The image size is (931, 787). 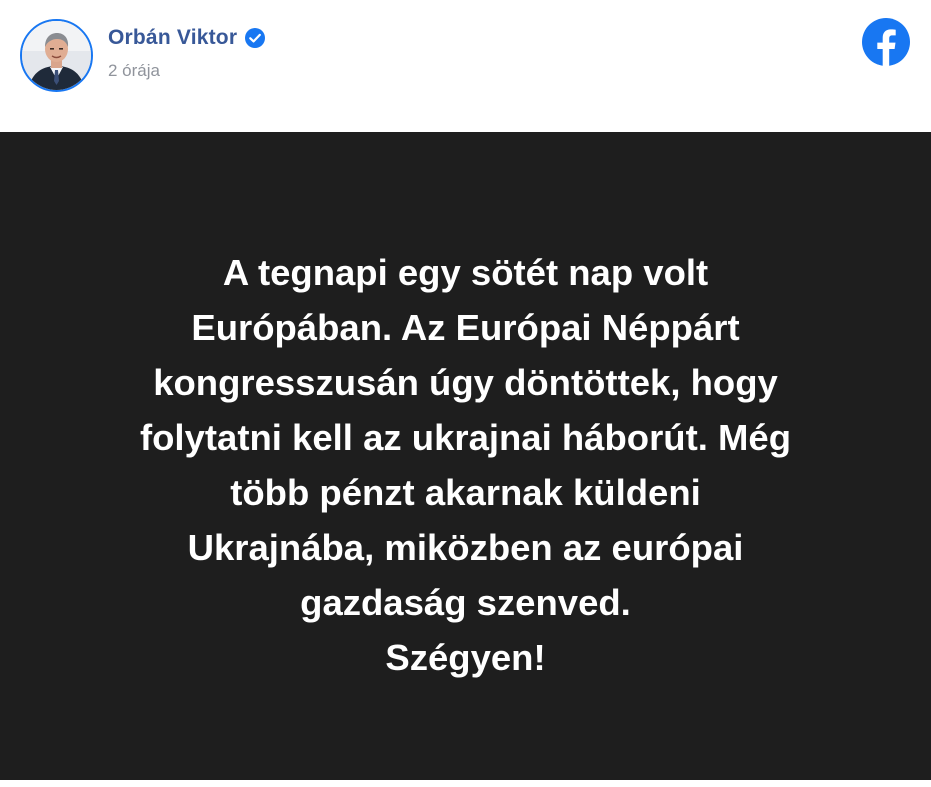 I want to click on image-text-line: Ukrajnába, miközben az európai, so click(x=465, y=547).